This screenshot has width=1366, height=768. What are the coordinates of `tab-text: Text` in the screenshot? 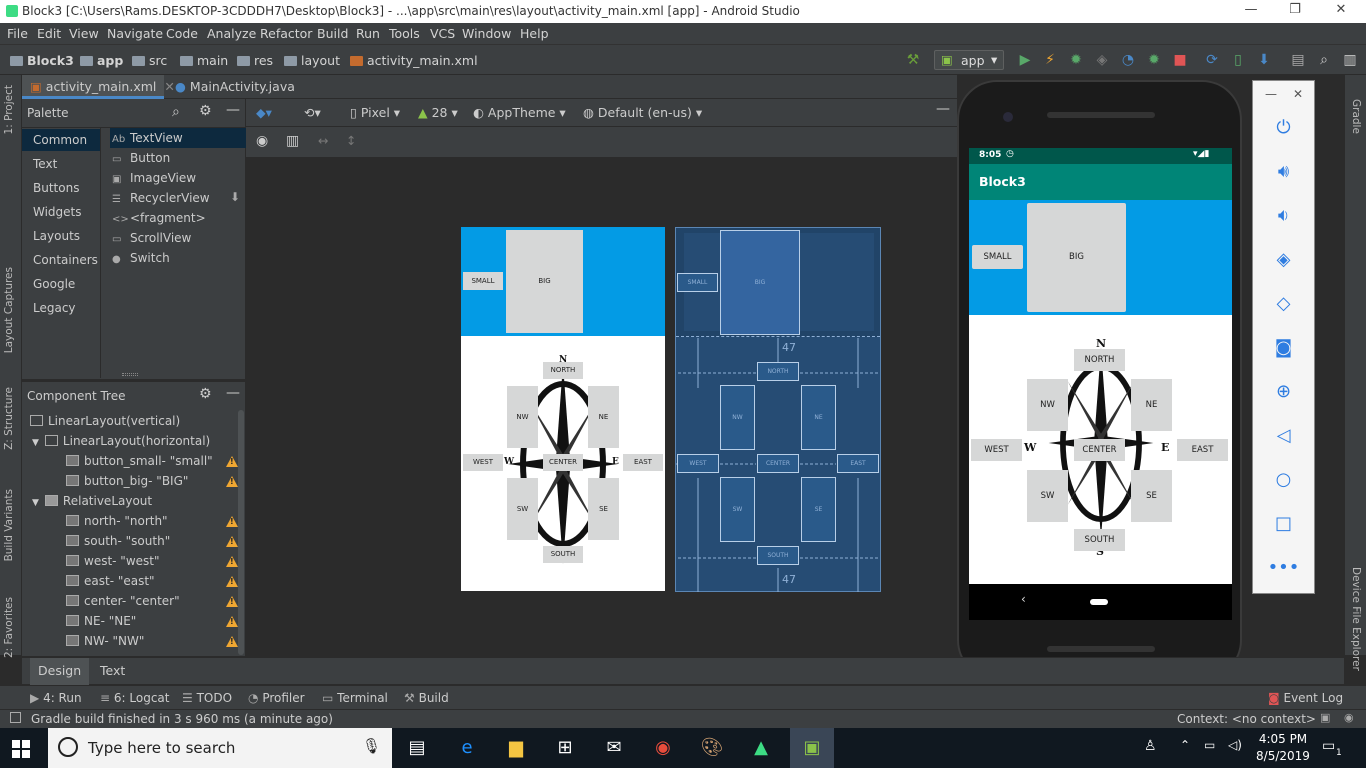 It's located at (112, 670).